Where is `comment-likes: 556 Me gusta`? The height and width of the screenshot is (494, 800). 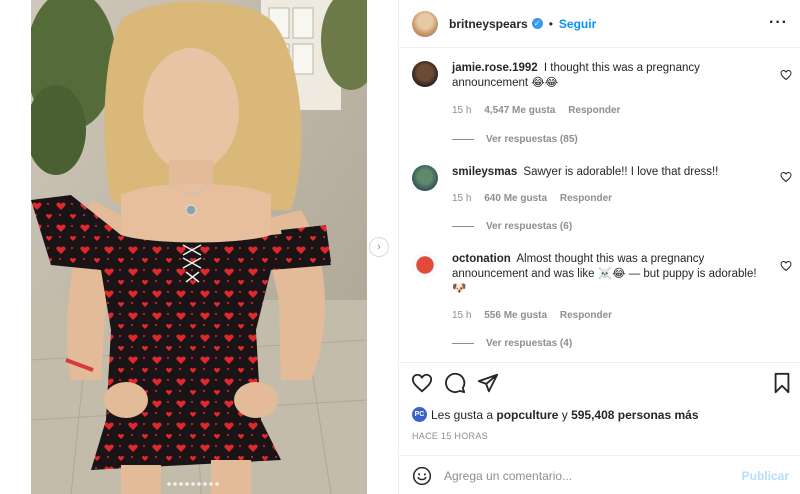
comment-likes: 556 Me gusta is located at coordinates (515, 315).